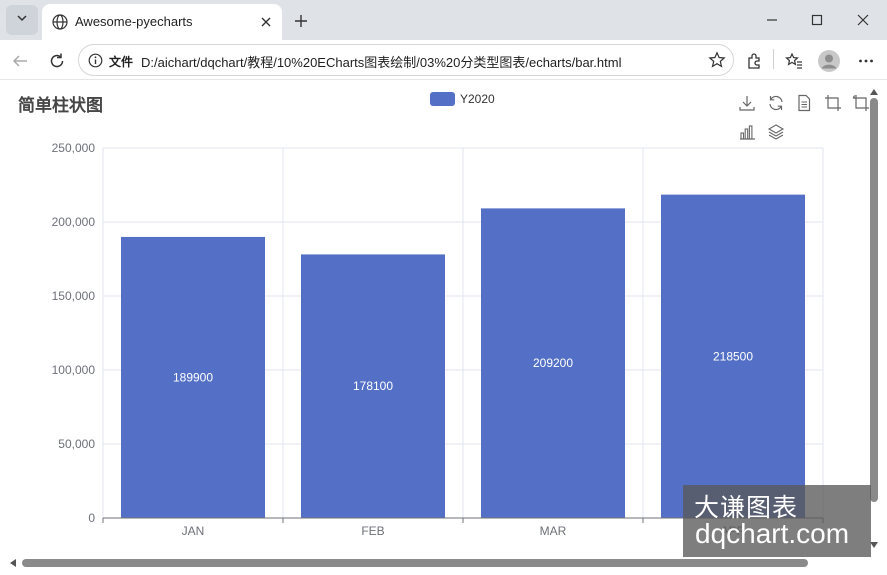 The image size is (887, 575). I want to click on close-icon, so click(266, 22).